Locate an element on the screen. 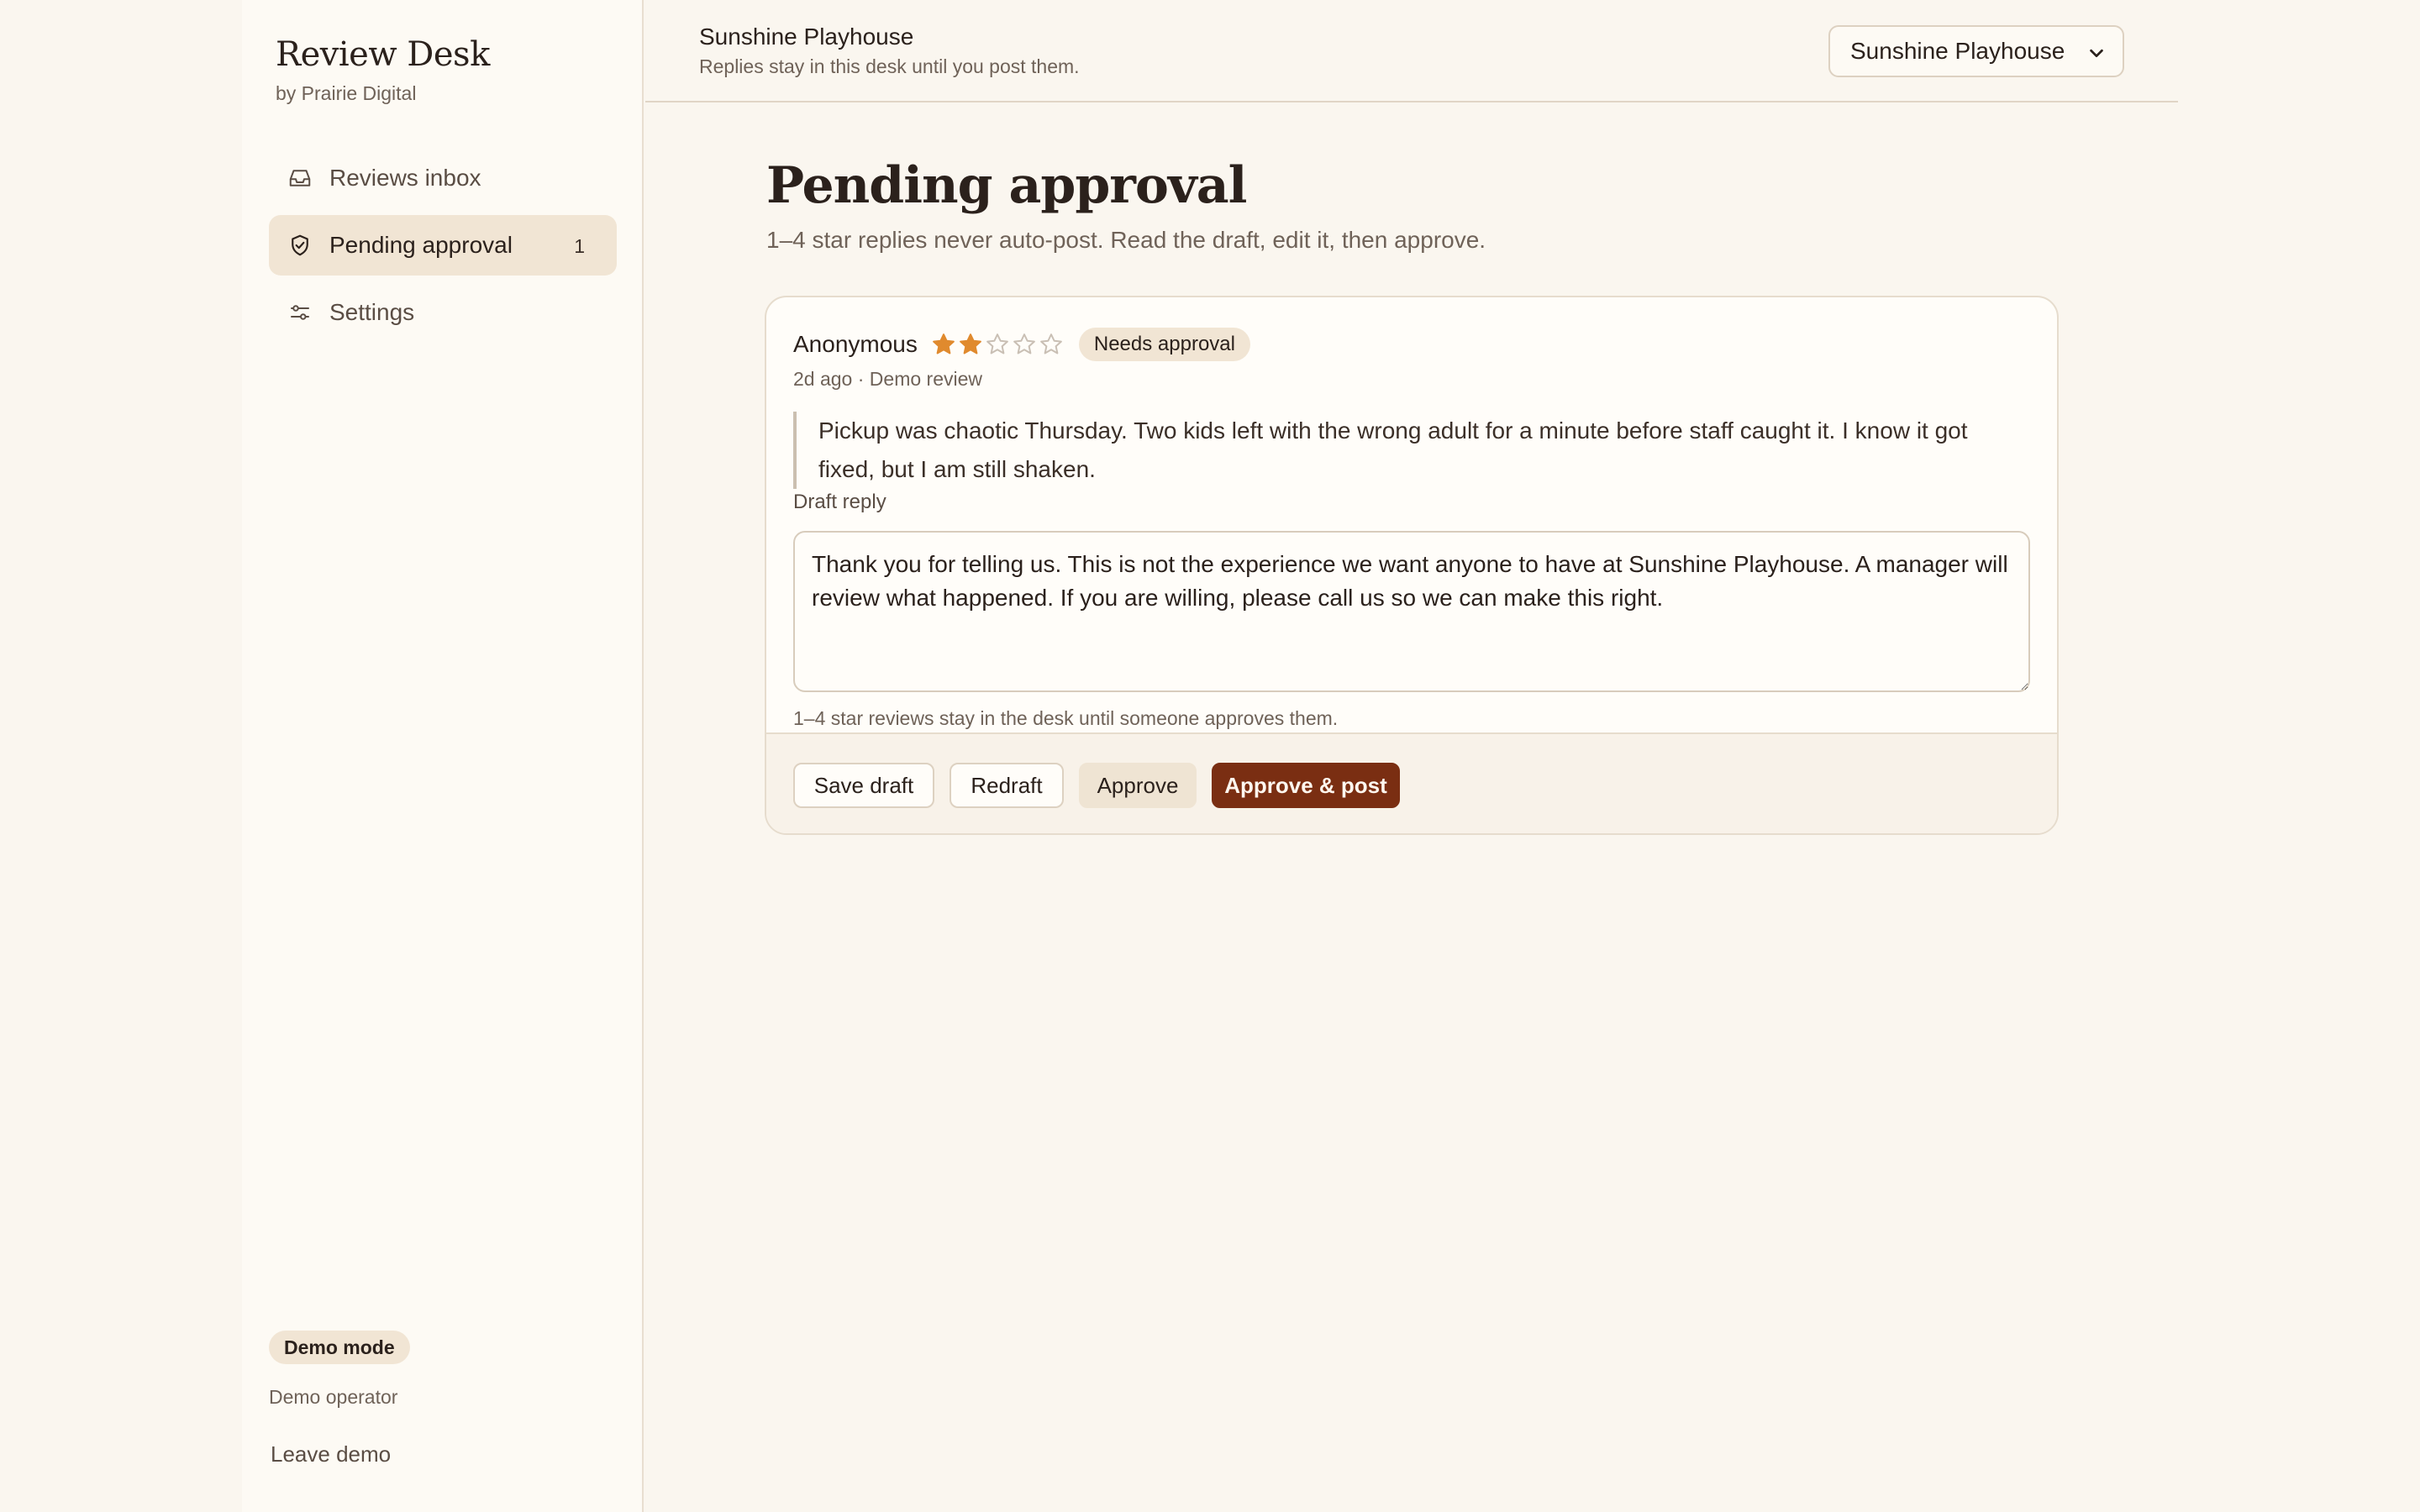 The image size is (2420, 1512). review-author: Anonymous is located at coordinates (855, 344).